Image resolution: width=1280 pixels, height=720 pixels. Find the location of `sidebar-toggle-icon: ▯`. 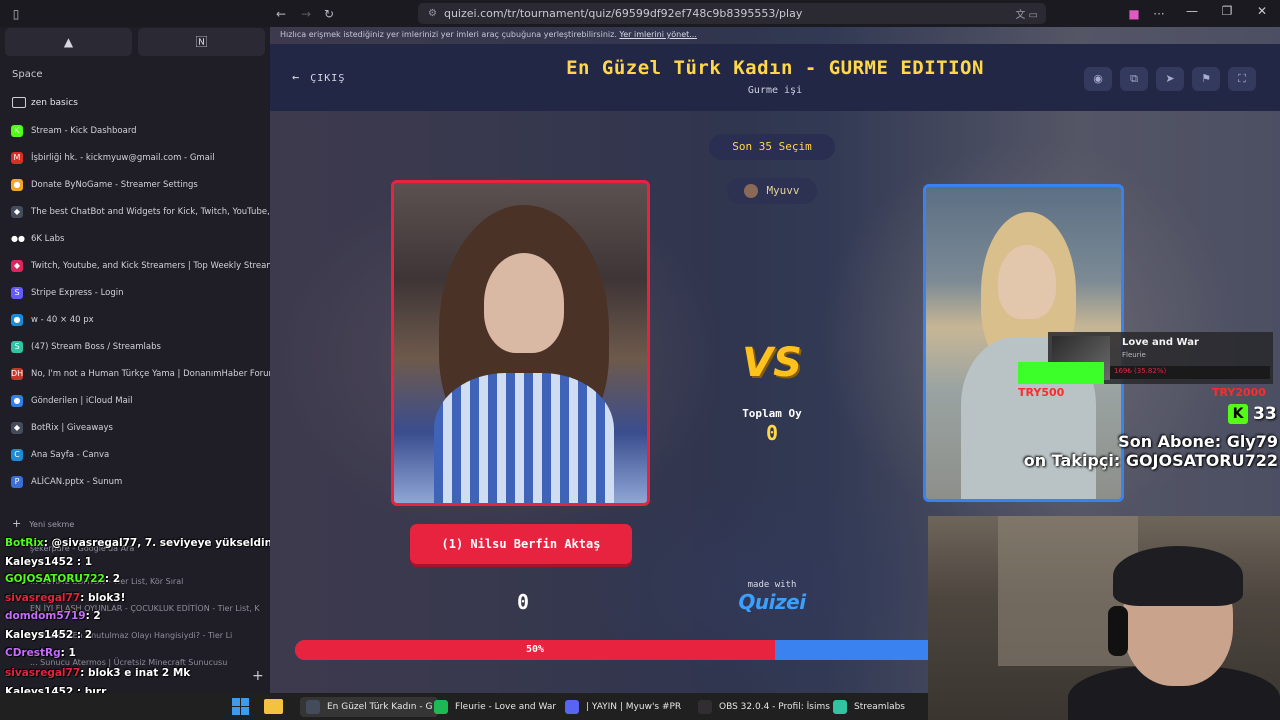

sidebar-toggle-icon: ▯ is located at coordinates (16, 14).